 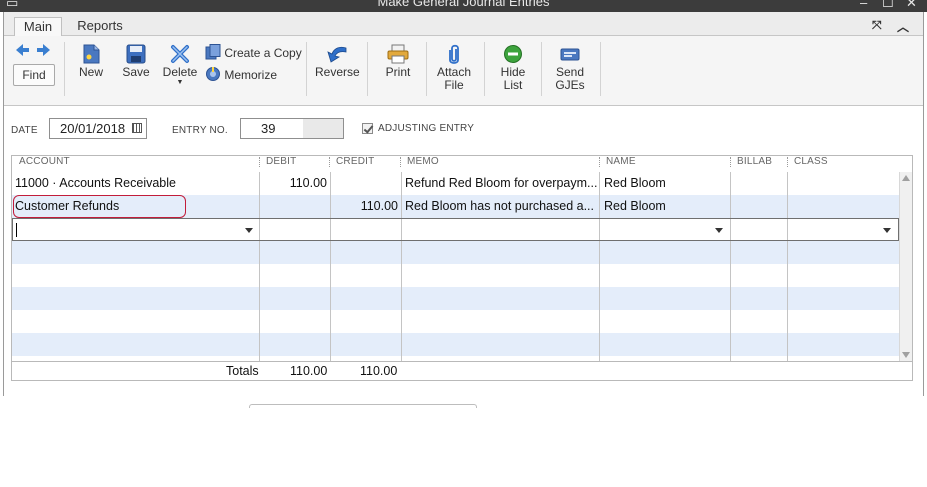 I want to click on active-edit-row, so click(x=455, y=229).